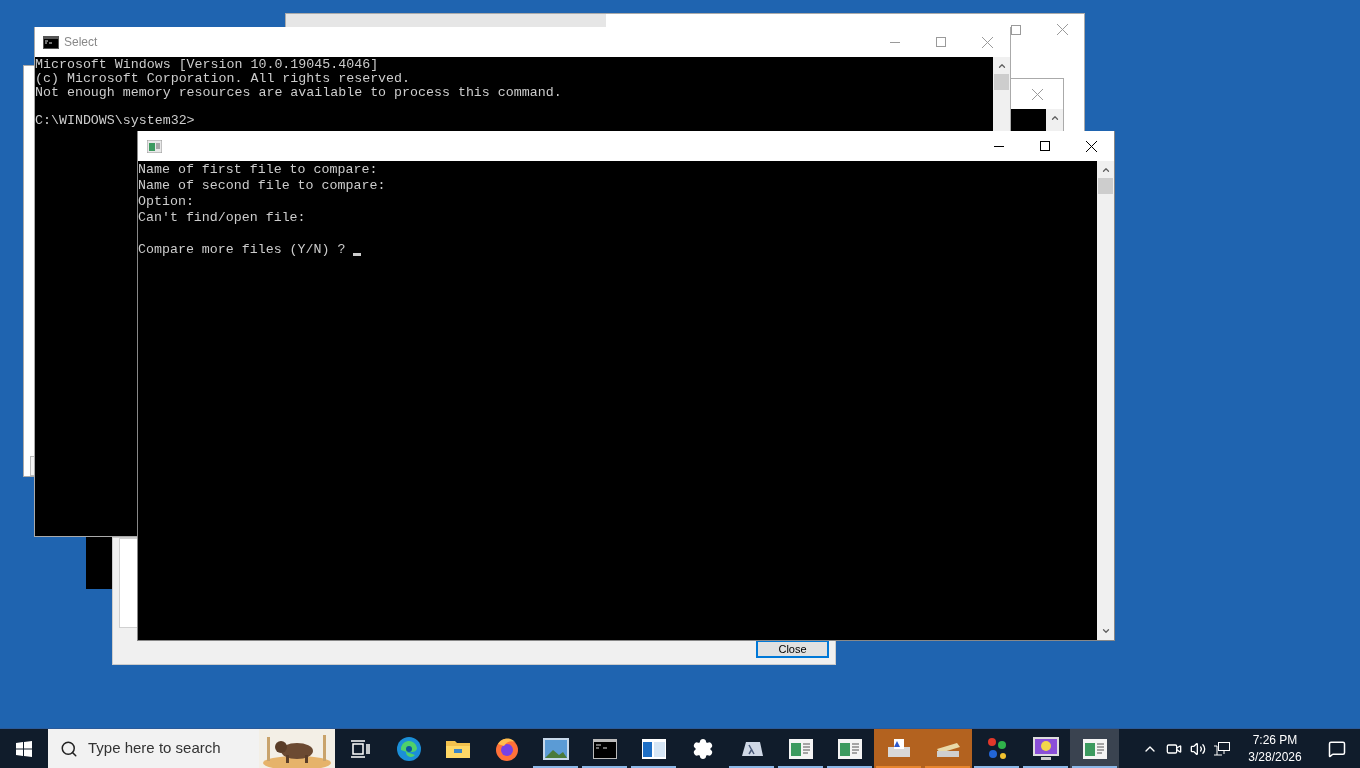  What do you see at coordinates (457, 748) in the screenshot?
I see `folder-icon` at bounding box center [457, 748].